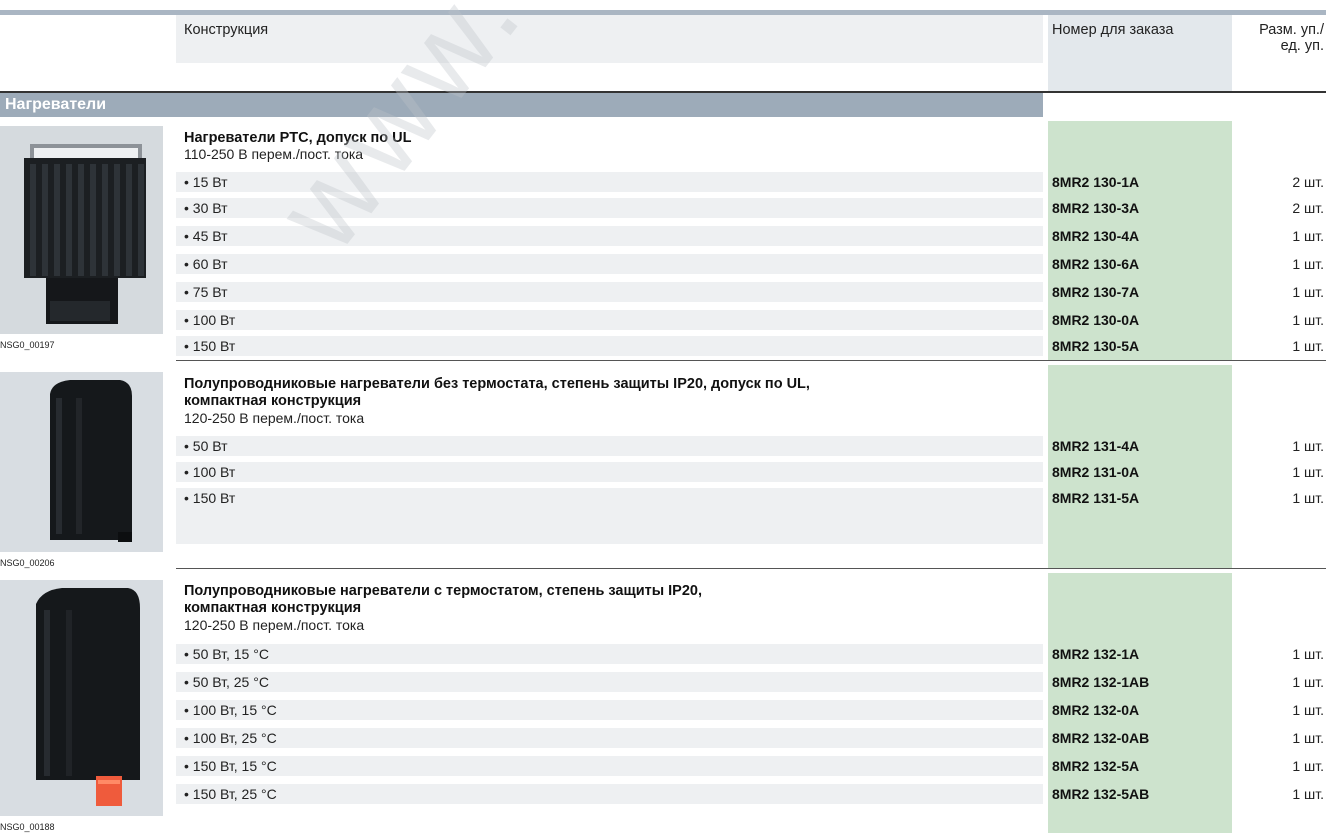 This screenshot has width=1326, height=833. I want to click on row-label: • 150 Вт, 15 °C, so click(230, 766).